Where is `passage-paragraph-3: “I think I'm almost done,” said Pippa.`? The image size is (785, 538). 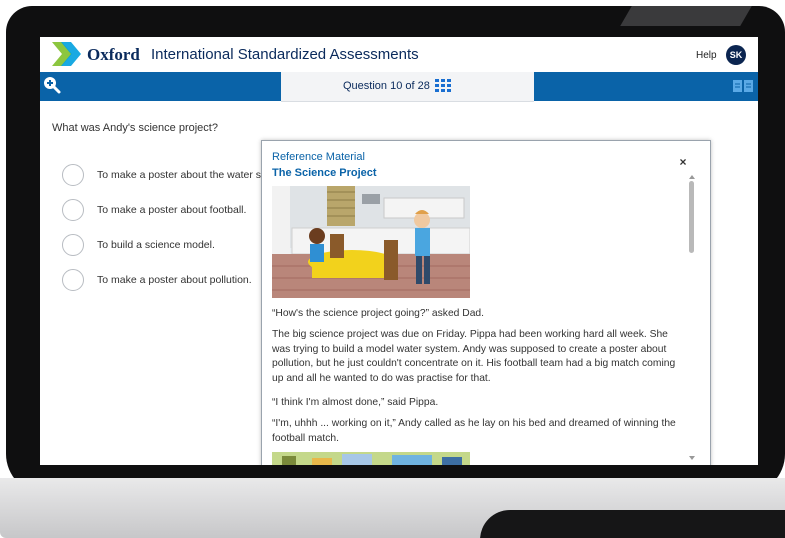 passage-paragraph-3: “I think I'm almost done,” said Pippa. is located at coordinates (355, 402).